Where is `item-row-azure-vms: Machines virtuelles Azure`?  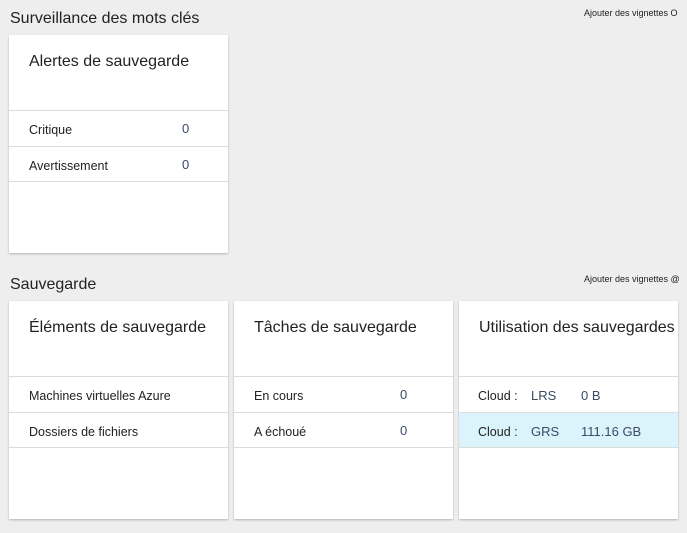 item-row-azure-vms: Machines virtuelles Azure is located at coordinates (118, 394).